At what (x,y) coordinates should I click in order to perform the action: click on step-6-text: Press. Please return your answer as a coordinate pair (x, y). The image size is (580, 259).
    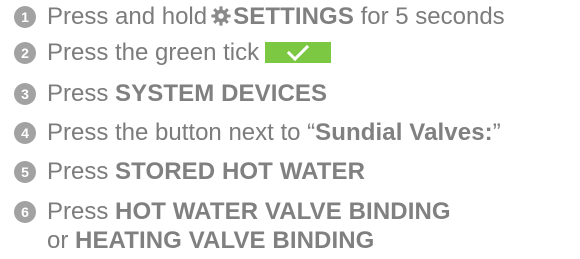
    Looking at the image, I should click on (78, 211).